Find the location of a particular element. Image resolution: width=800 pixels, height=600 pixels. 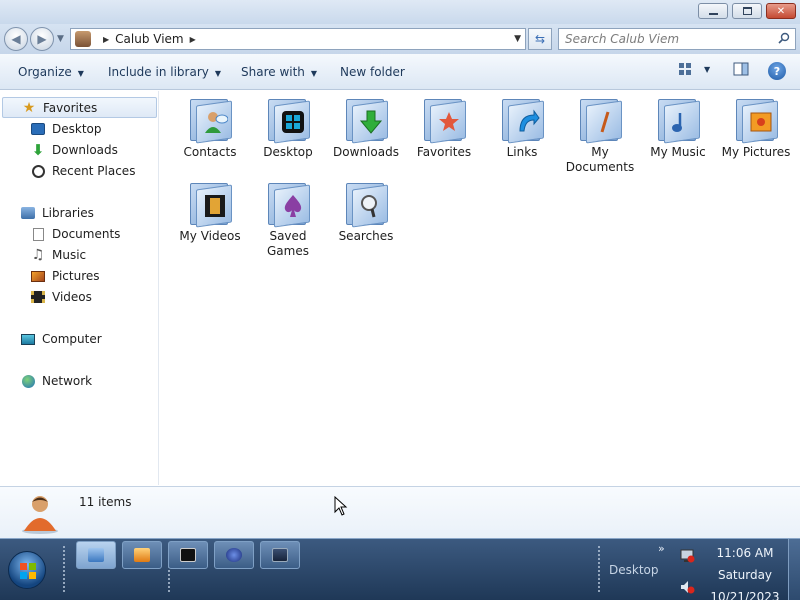

new-folder-button: New folder is located at coordinates (372, 72).